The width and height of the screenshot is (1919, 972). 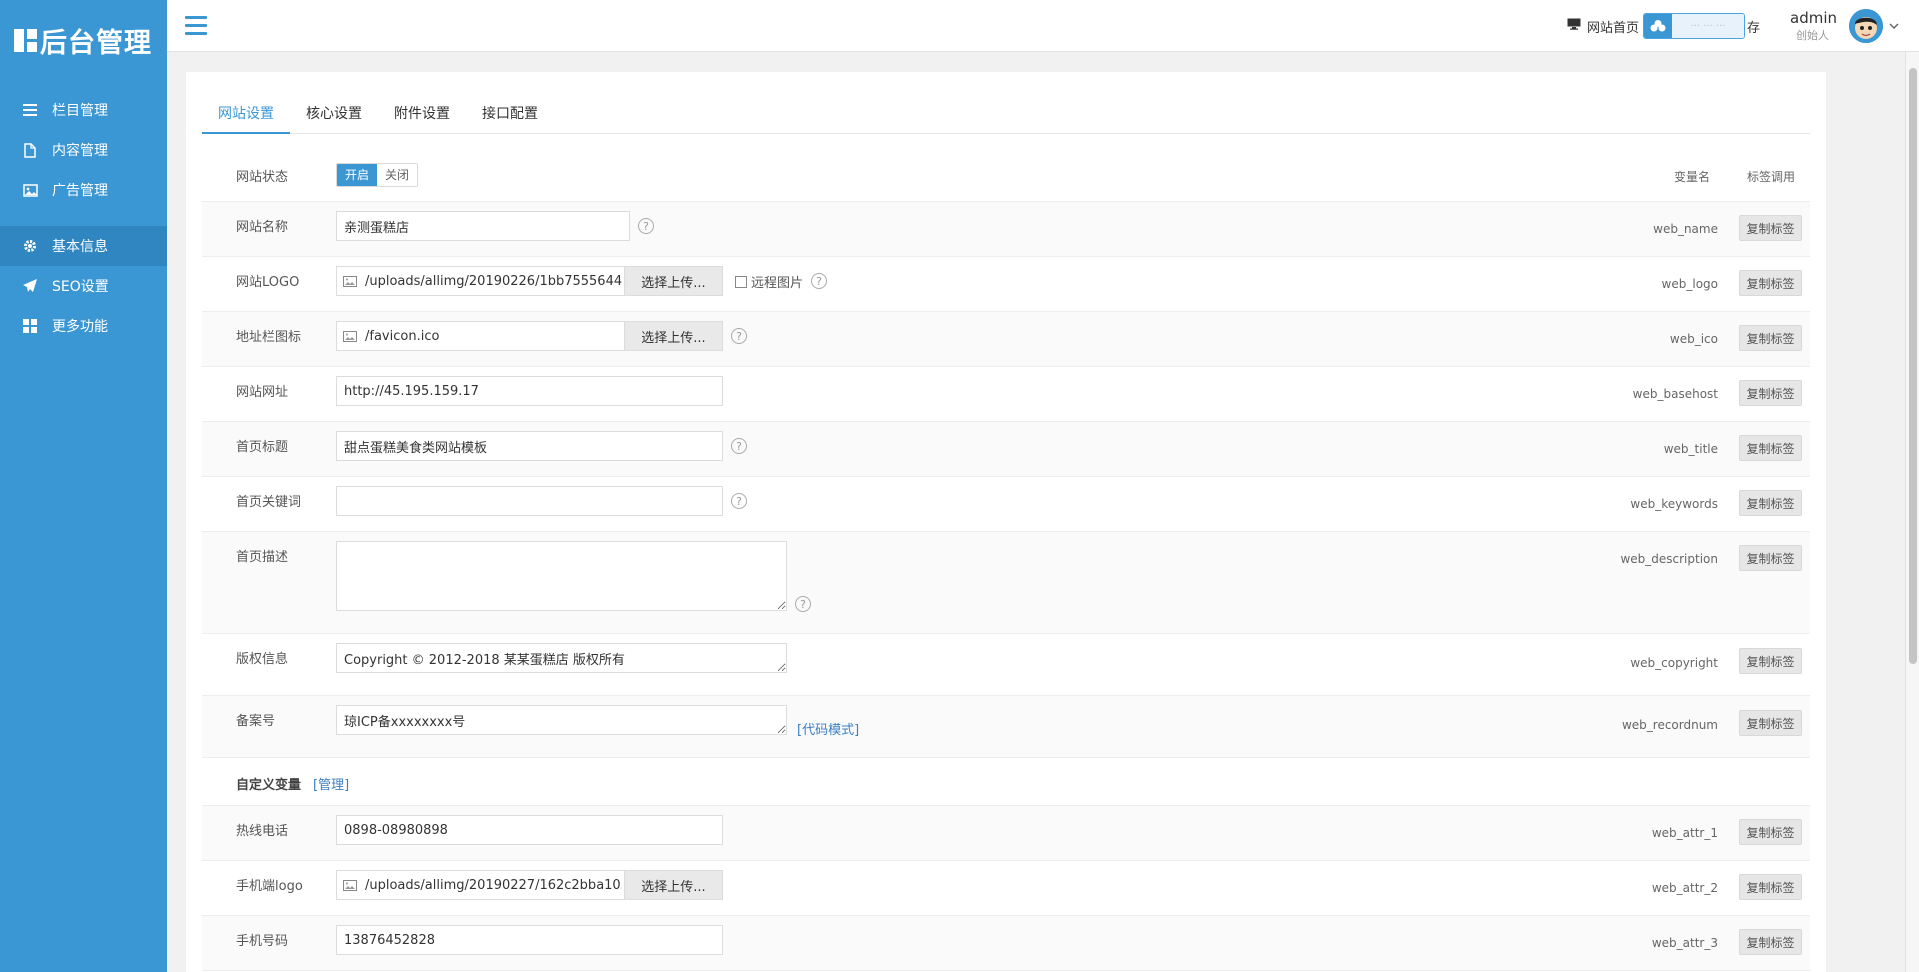 I want to click on web-recordnum-textarea: 琼ICP备xxxxxxxx号, so click(x=561, y=720).